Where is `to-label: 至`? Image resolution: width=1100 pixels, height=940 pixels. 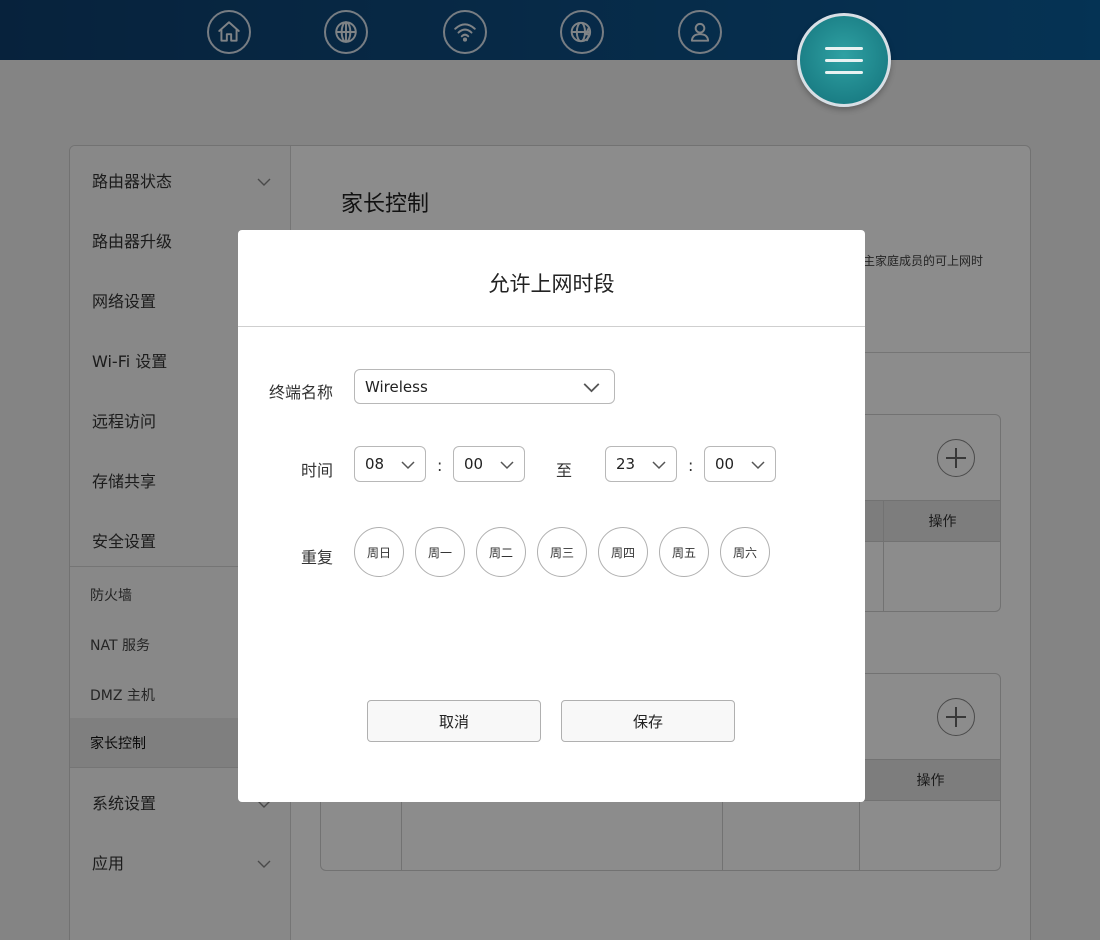 to-label: 至 is located at coordinates (564, 470).